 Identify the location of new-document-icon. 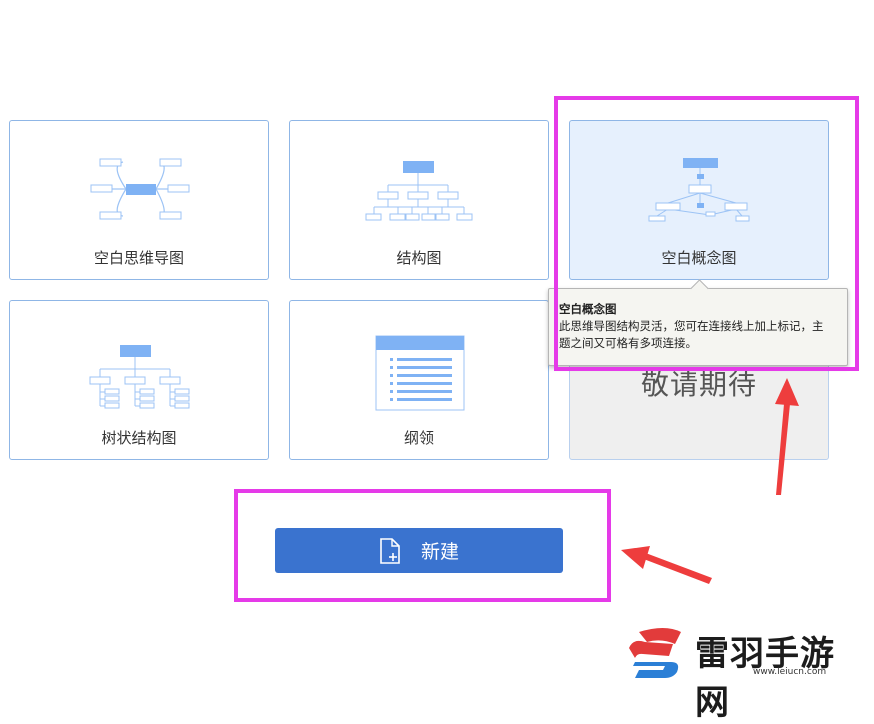
(390, 550).